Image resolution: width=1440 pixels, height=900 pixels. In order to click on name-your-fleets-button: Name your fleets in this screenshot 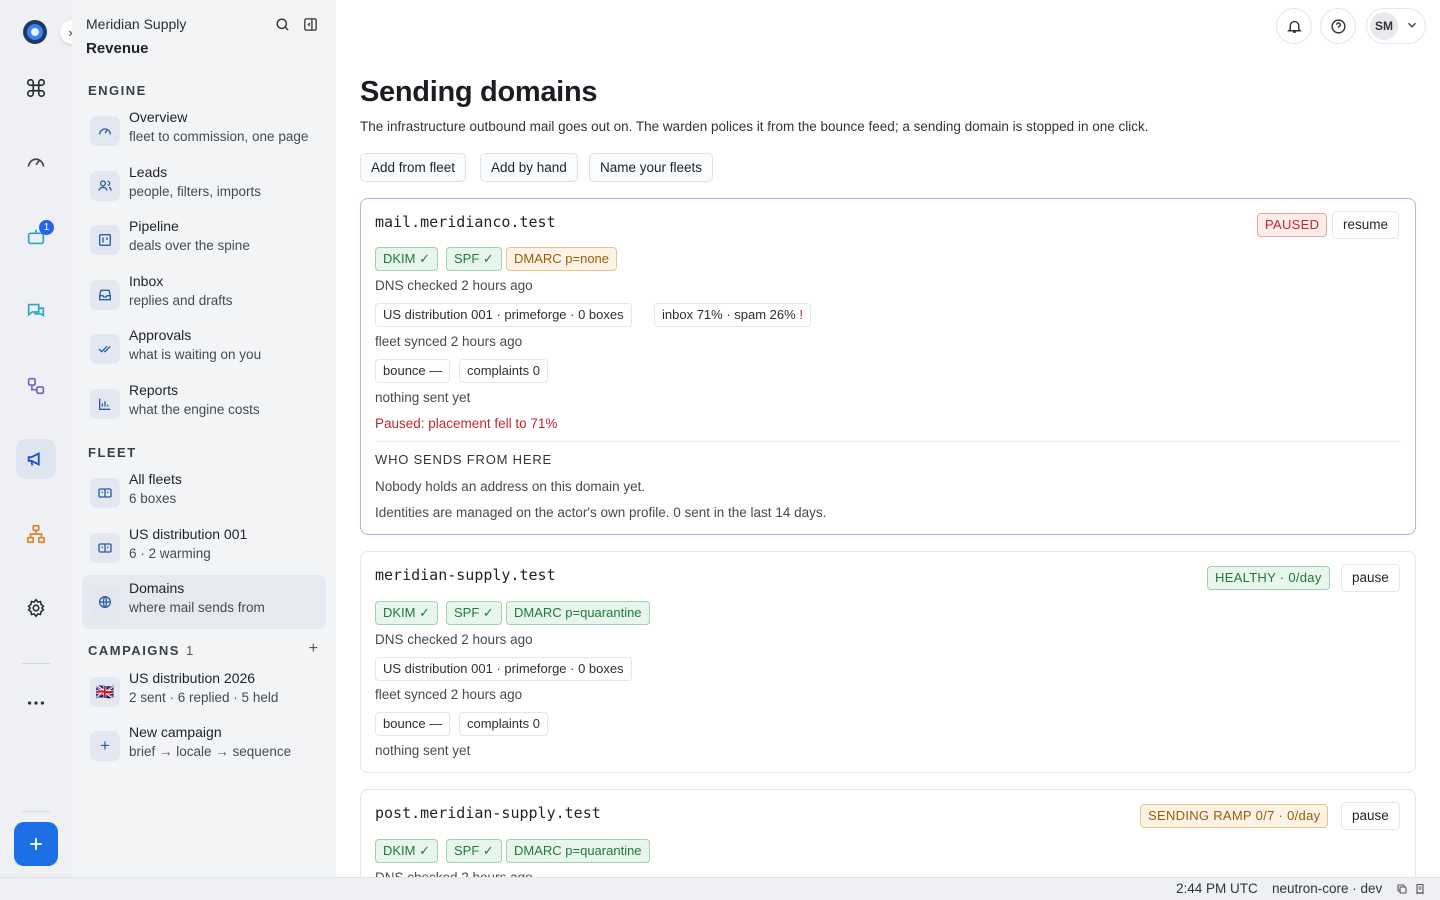, I will do `click(651, 167)`.